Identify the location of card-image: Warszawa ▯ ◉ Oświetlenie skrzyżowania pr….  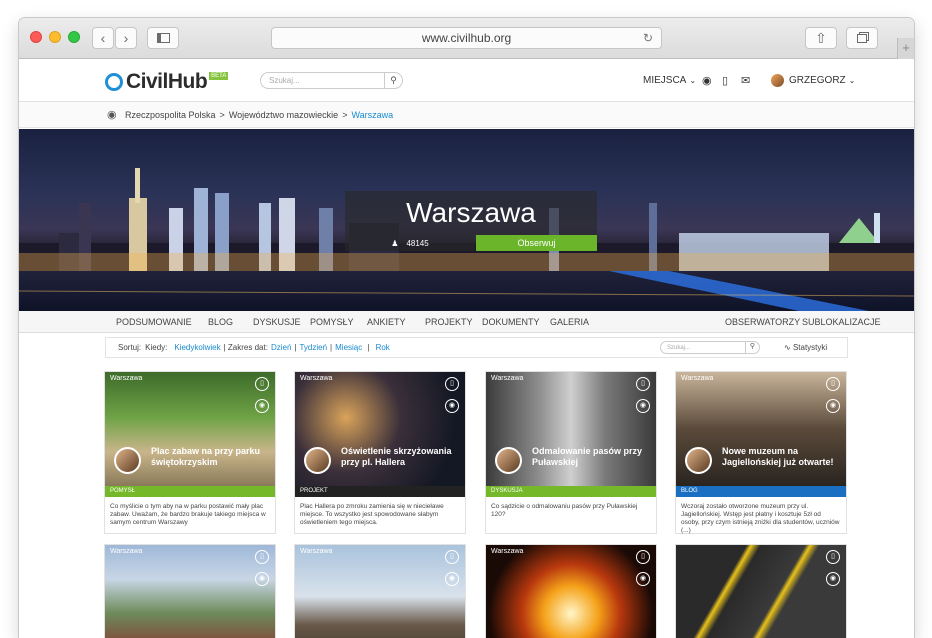
(380, 429).